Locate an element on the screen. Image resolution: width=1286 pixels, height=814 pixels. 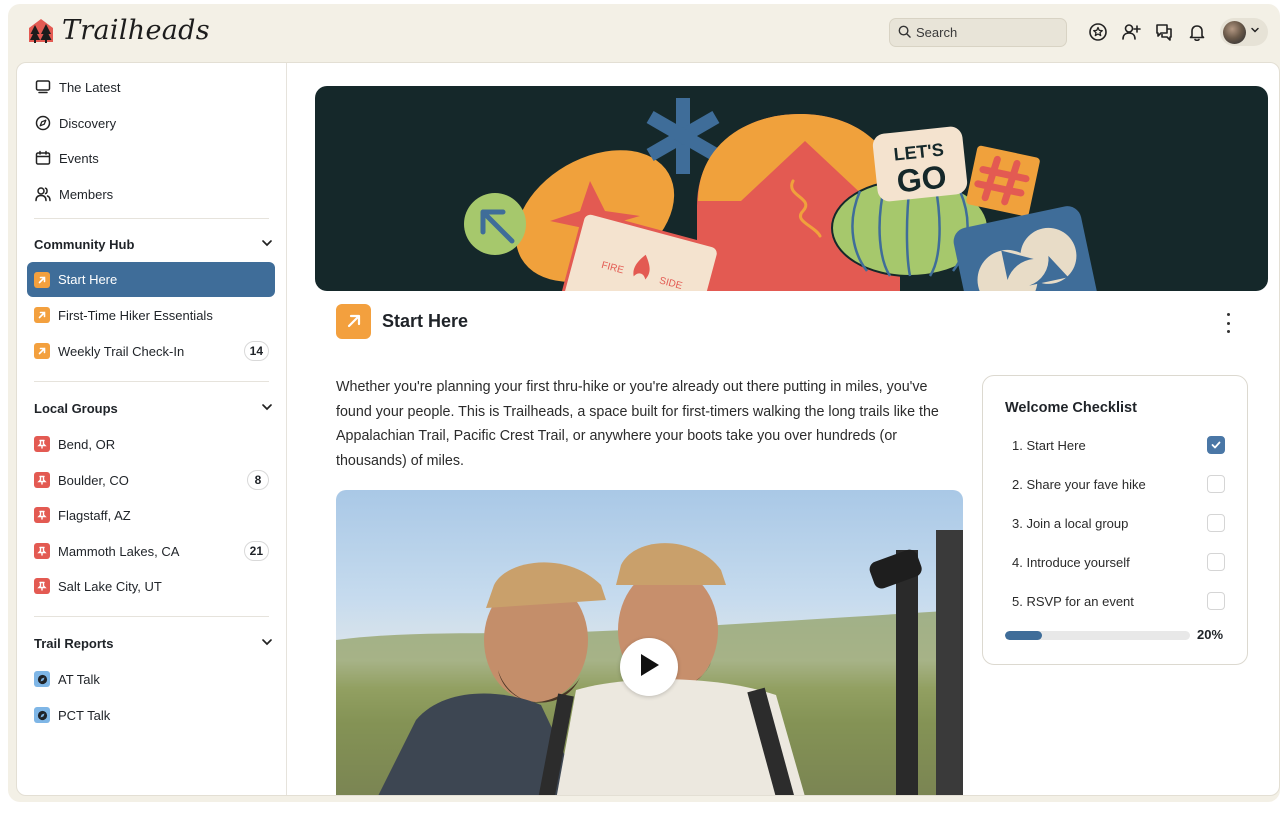
logo: Trailheads is located at coordinates (118, 30).